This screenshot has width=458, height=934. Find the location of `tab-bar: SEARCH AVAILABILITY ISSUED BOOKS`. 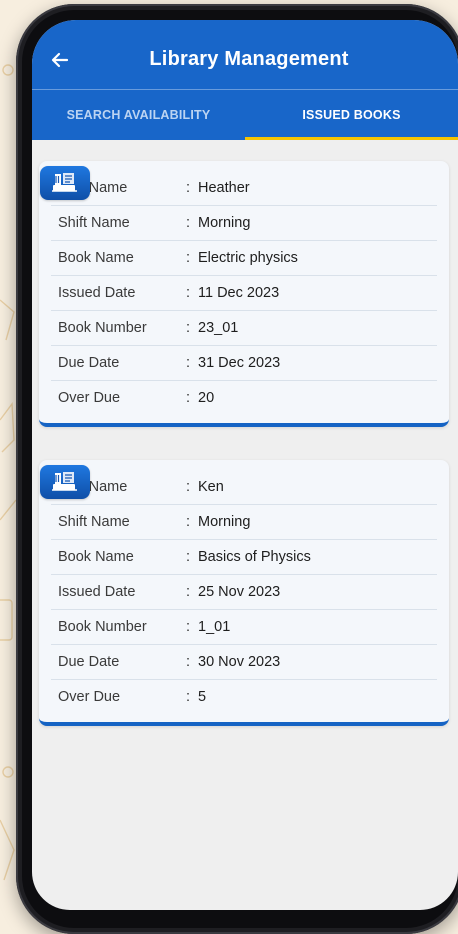

tab-bar: SEARCH AVAILABILITY ISSUED BOOKS is located at coordinates (245, 115).